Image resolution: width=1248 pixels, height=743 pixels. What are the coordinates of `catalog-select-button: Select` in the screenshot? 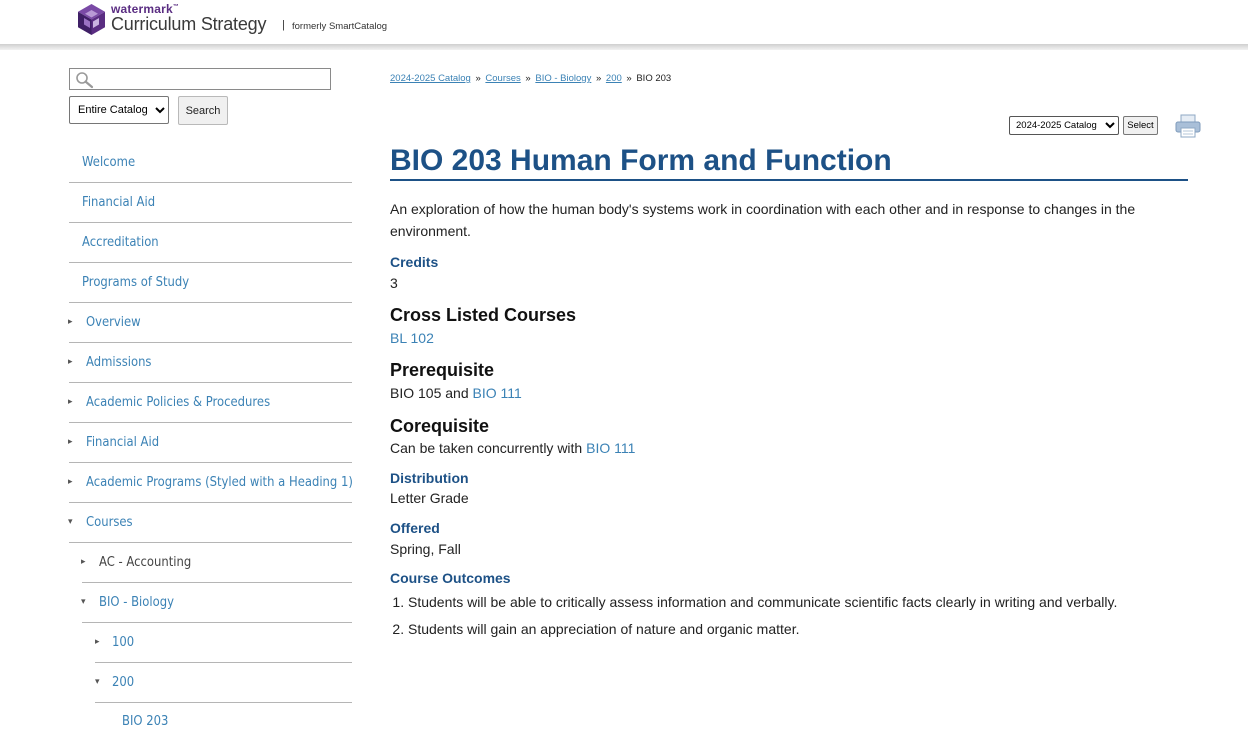 It's located at (1140, 125).